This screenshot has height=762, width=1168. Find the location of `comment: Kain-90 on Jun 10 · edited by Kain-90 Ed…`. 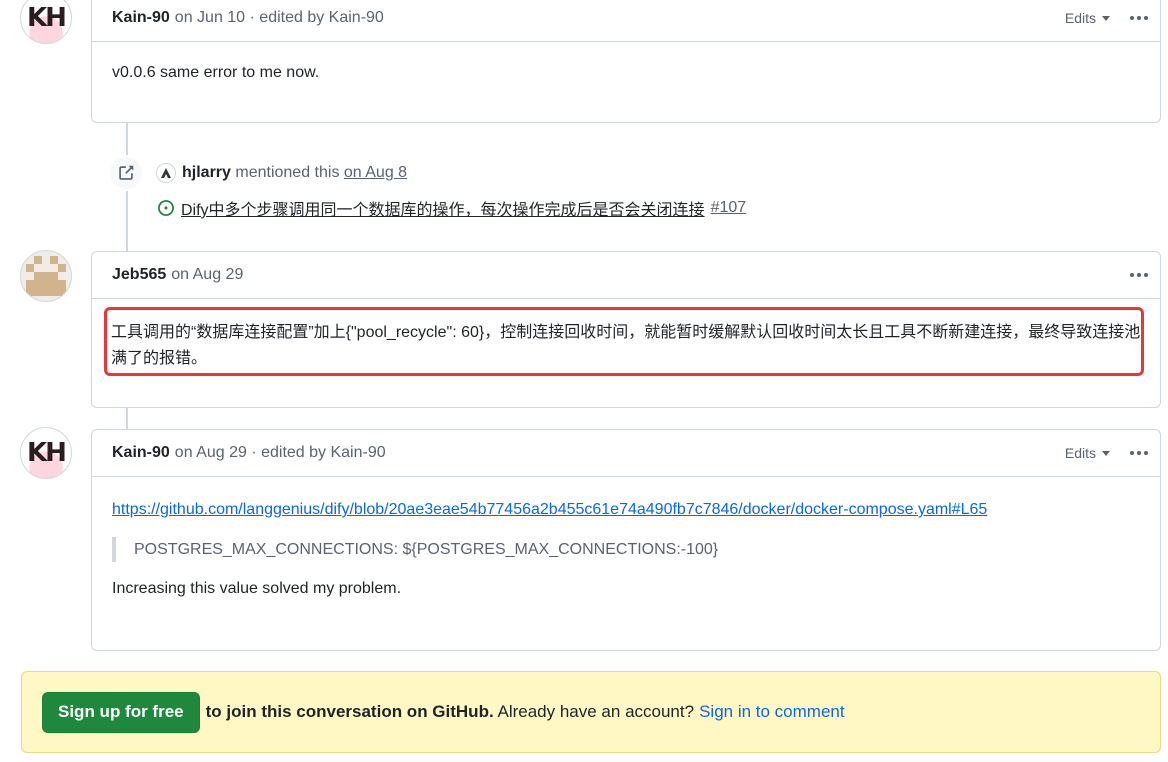

comment: Kain-90 on Jun 10 · edited by Kain-90 Ed… is located at coordinates (626, 61).